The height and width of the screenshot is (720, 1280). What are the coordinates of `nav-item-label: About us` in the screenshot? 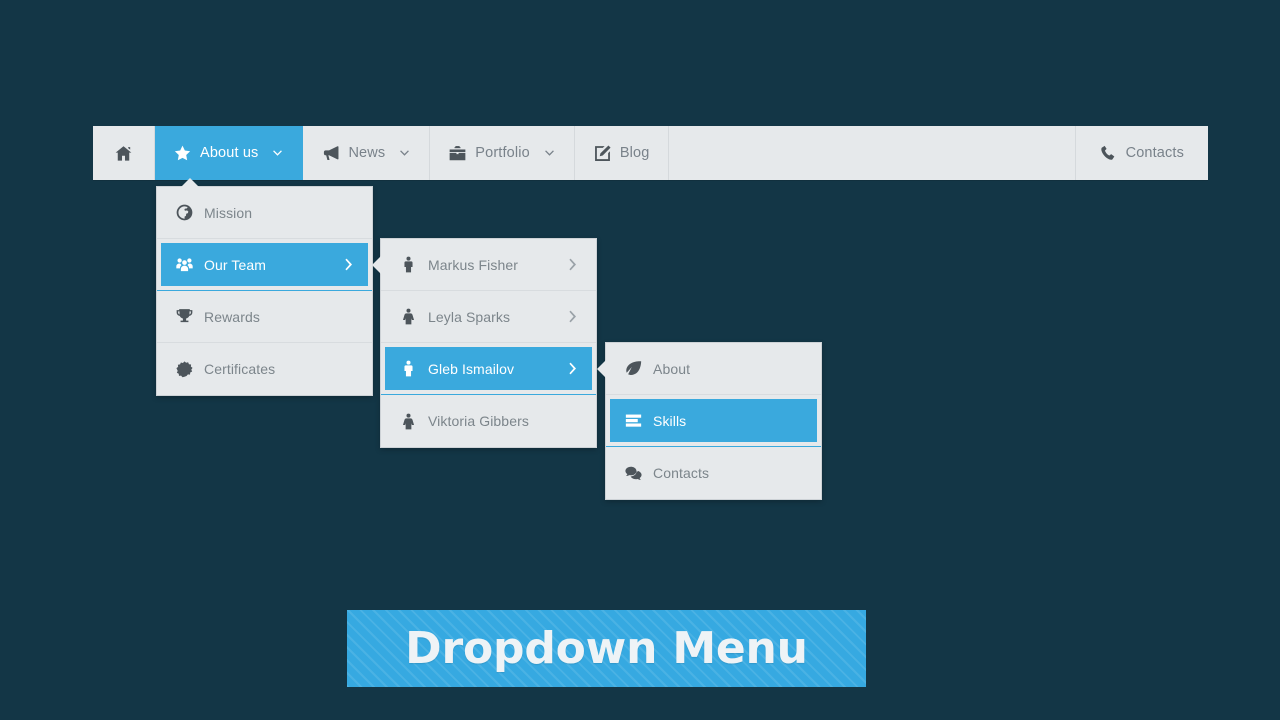 It's located at (229, 153).